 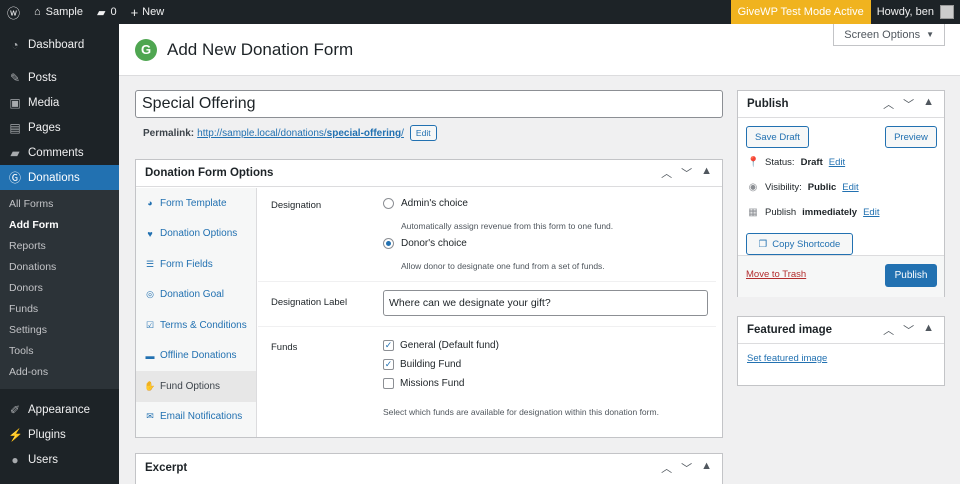 What do you see at coordinates (947, 12) in the screenshot?
I see `avatar` at bounding box center [947, 12].